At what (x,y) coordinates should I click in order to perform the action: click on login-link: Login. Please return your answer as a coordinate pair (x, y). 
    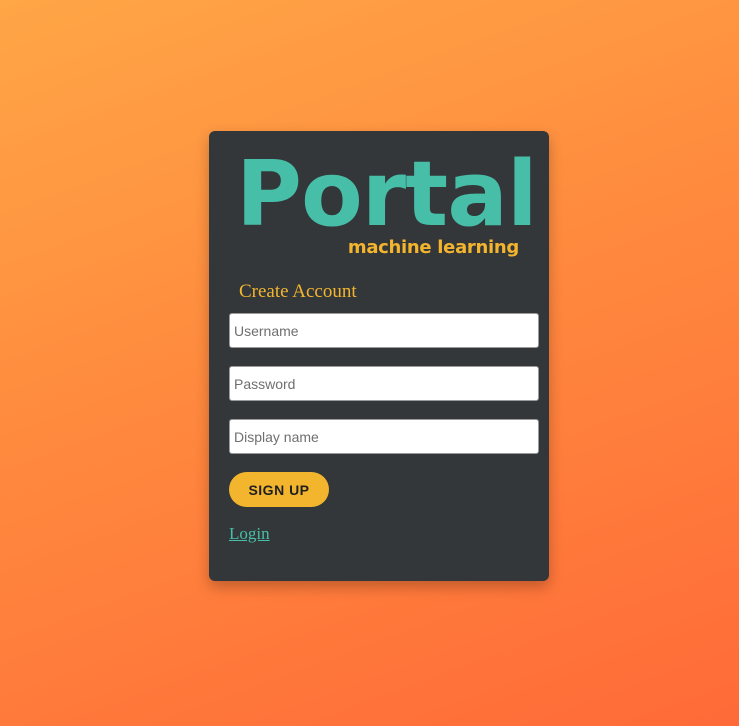
    Looking at the image, I should click on (249, 534).